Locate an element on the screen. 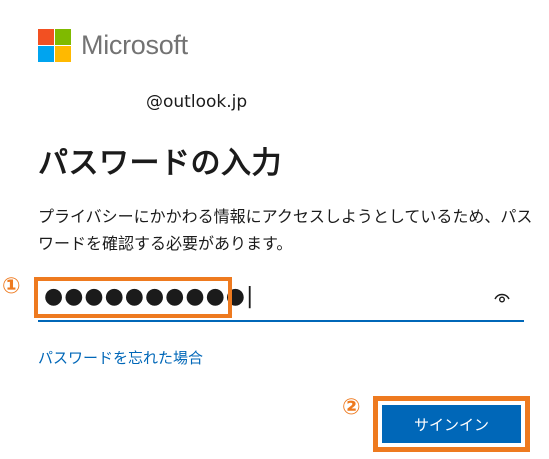 This screenshot has height=459, width=549. callout-step-2: ② is located at coordinates (351, 407).